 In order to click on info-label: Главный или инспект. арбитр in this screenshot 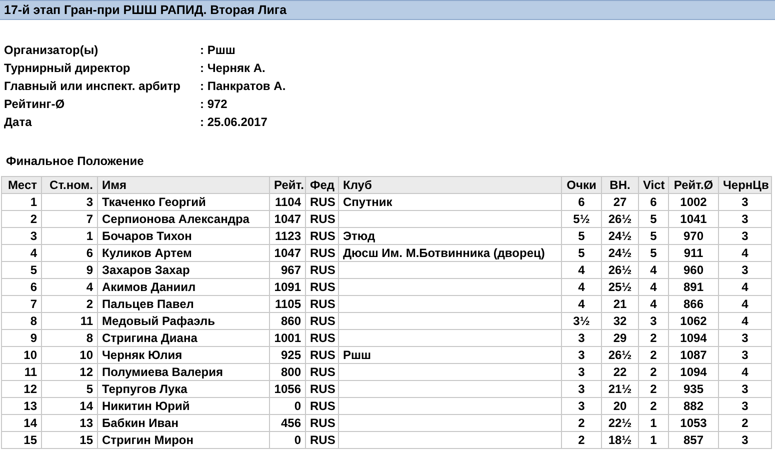, I will do `click(93, 86)`.